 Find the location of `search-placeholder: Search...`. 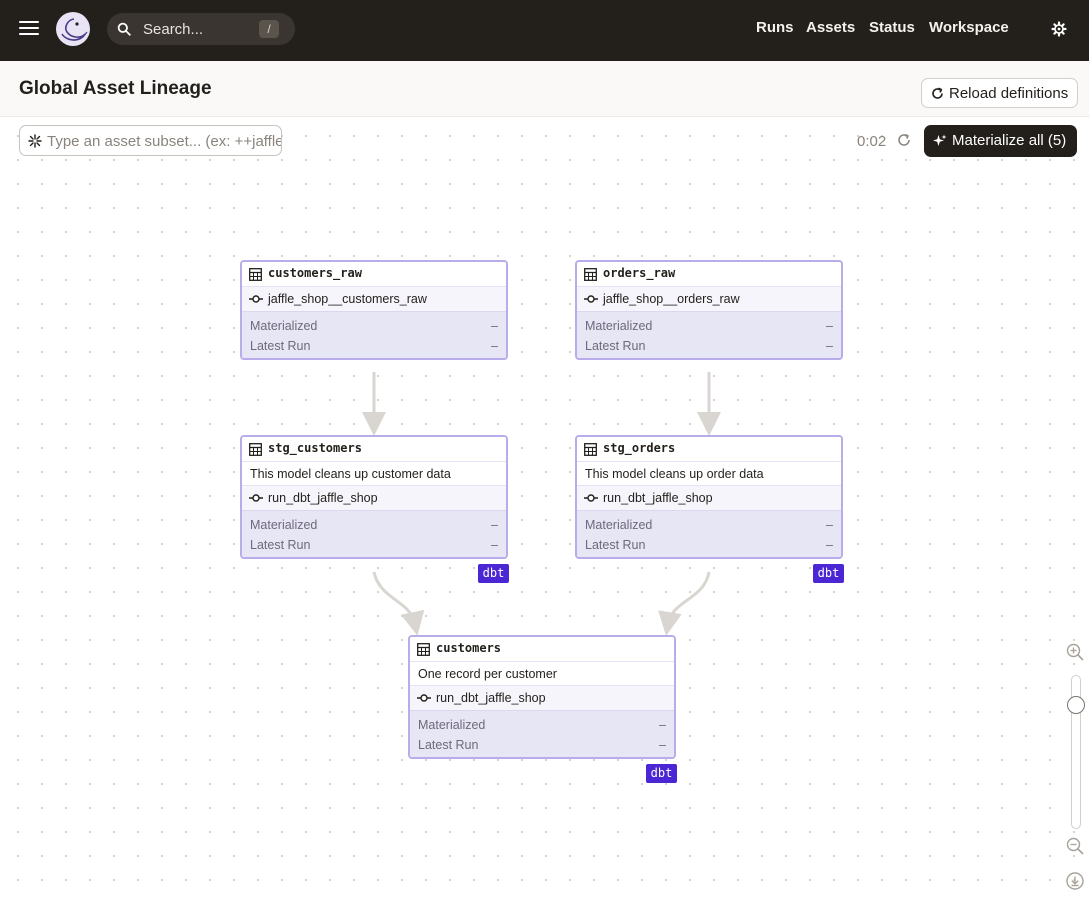

search-placeholder: Search... is located at coordinates (173, 29).